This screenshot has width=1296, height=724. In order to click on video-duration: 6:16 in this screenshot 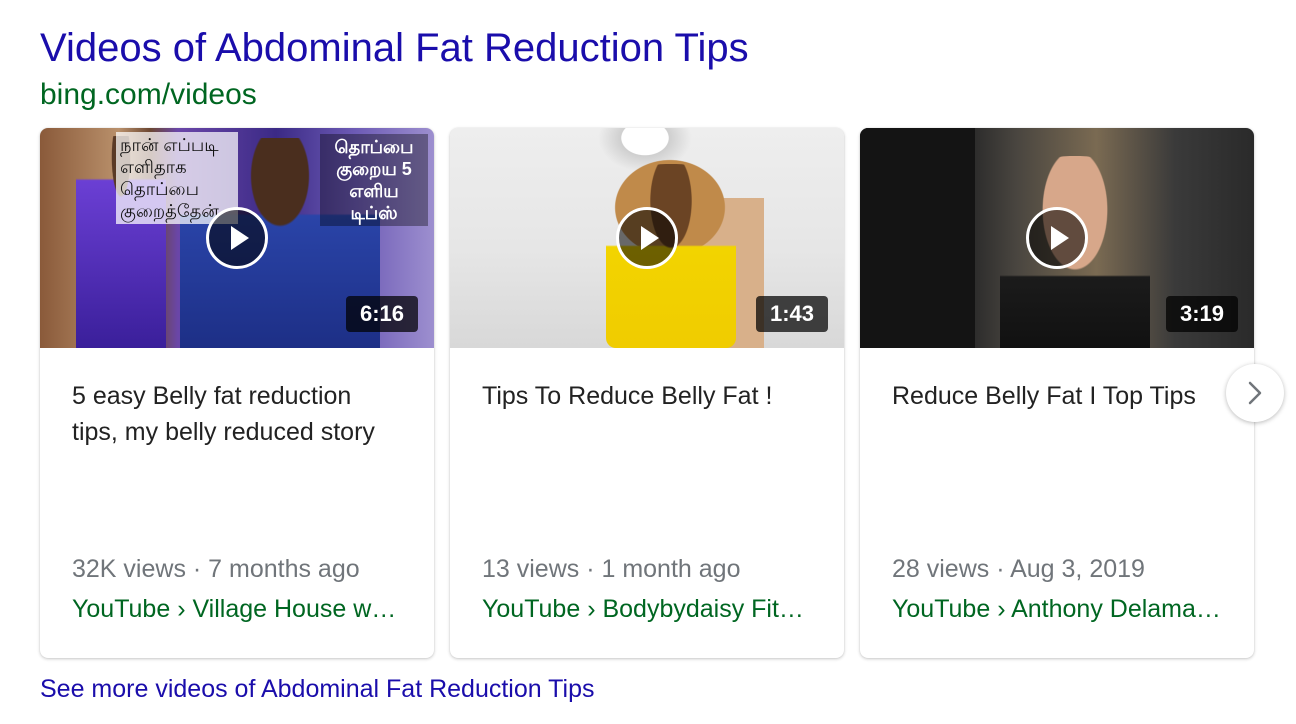, I will do `click(381, 314)`.